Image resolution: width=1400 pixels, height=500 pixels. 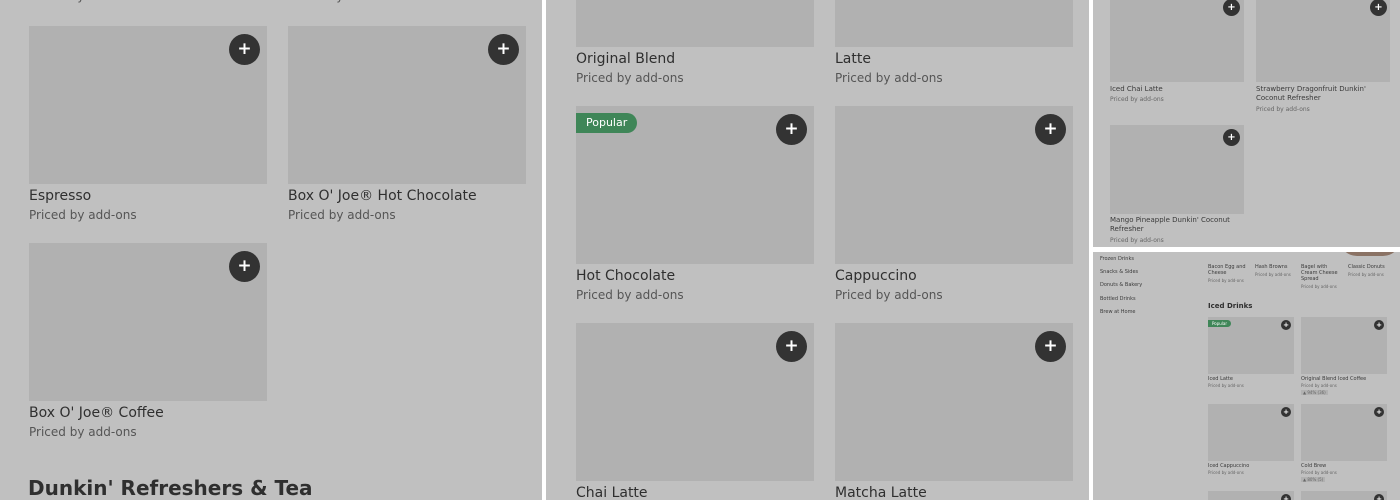 I want to click on rating-badge: ▲ 80% (5), so click(x=1313, y=479).